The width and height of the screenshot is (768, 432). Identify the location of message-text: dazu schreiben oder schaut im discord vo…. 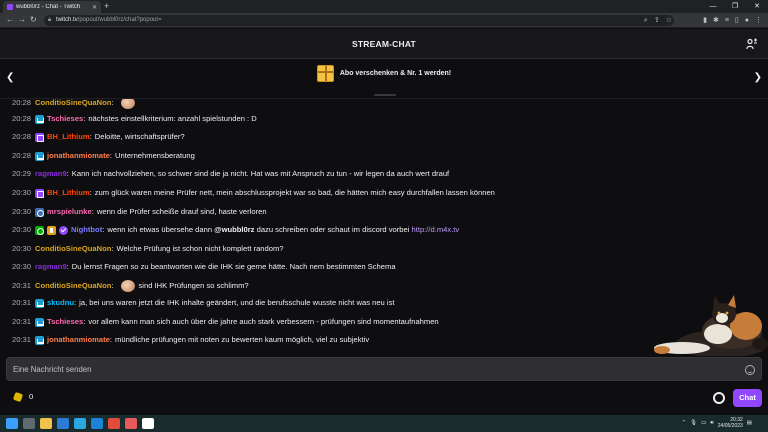
(333, 229).